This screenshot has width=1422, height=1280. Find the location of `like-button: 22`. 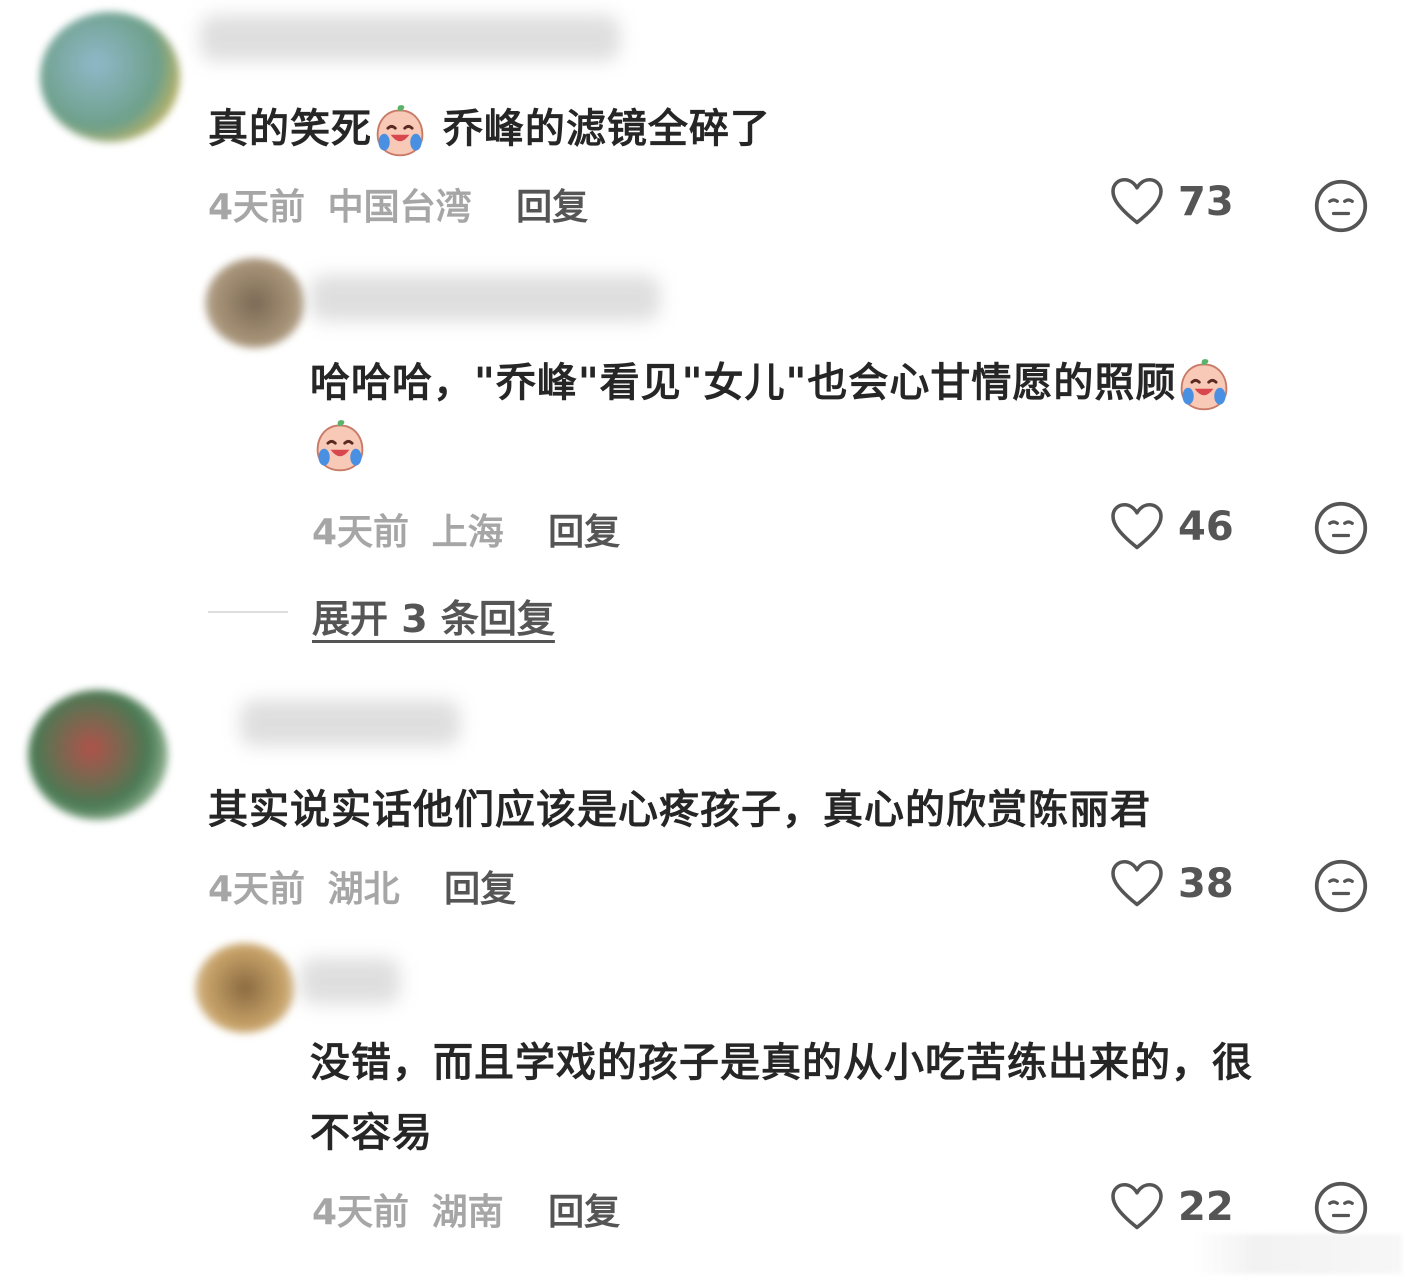

like-button: 22 is located at coordinates (1172, 1207).